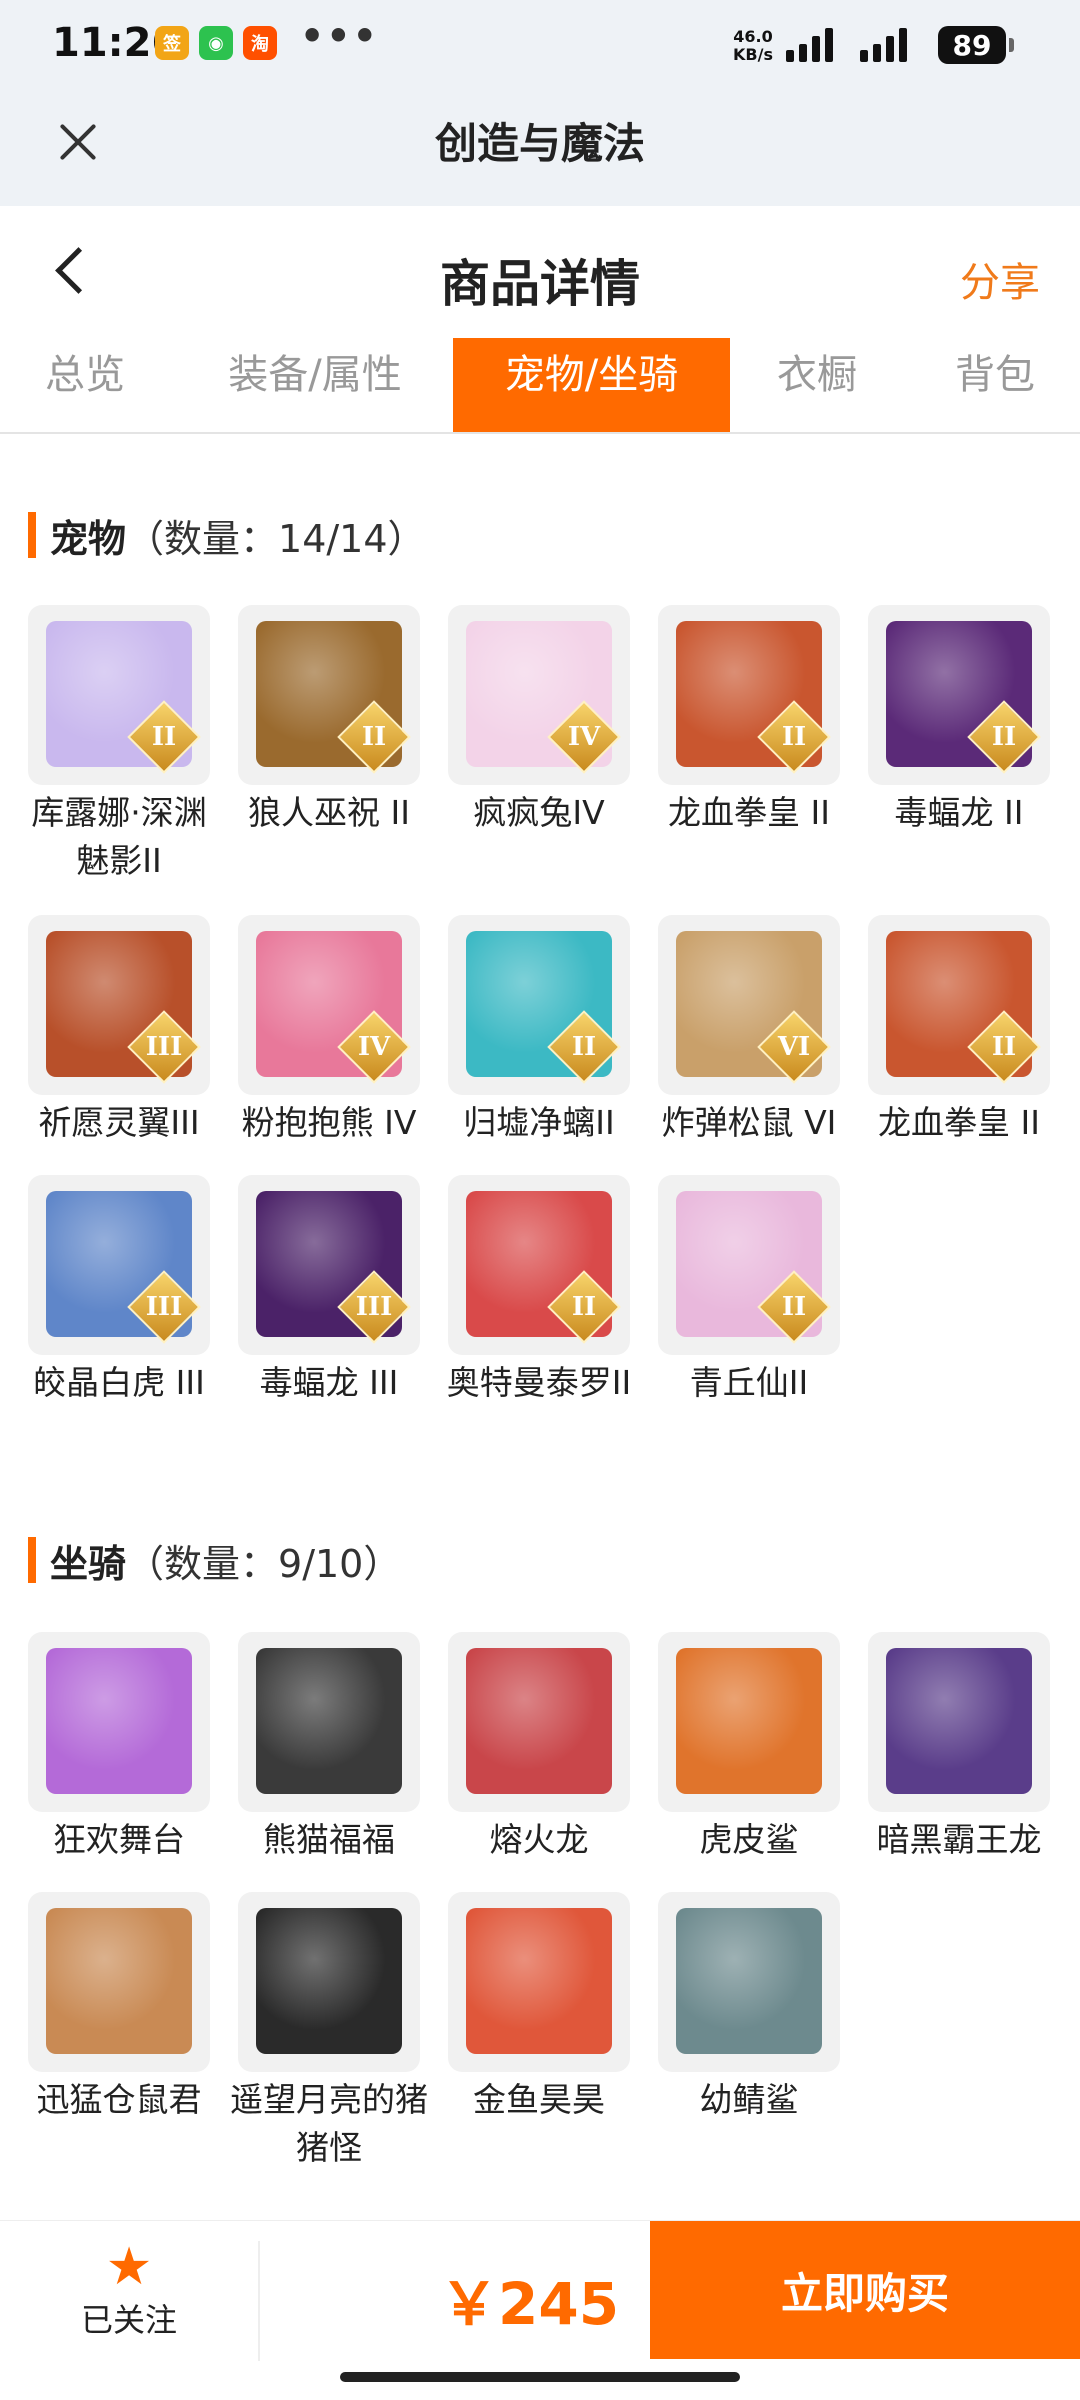 This screenshot has width=1080, height=2400. Describe the element at coordinates (315, 385) in the screenshot. I see `tab-equipment: 装备/属性` at that location.